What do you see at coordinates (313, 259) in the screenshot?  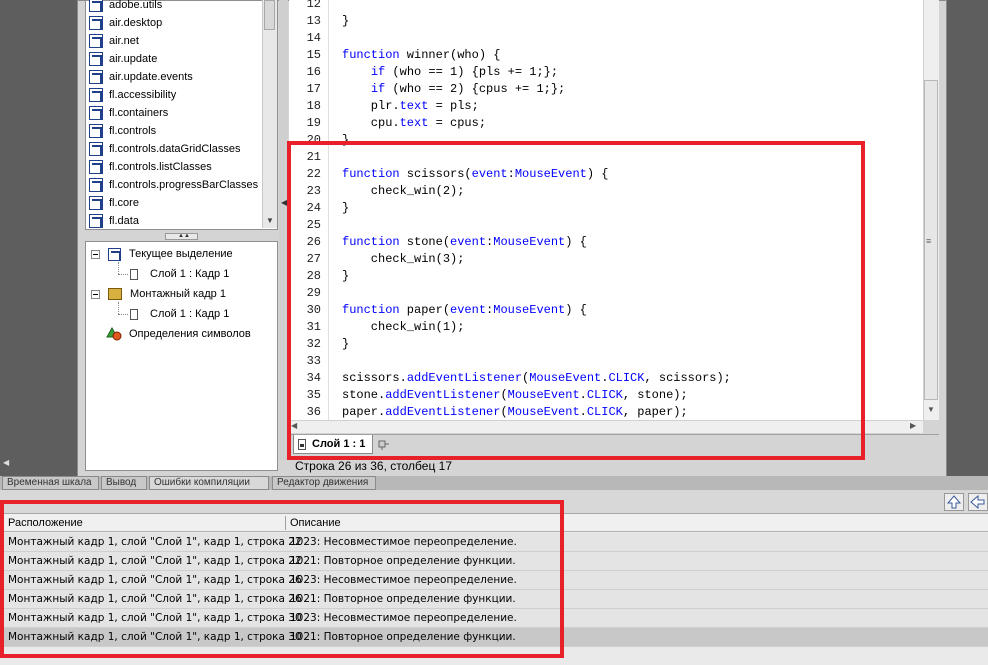 I see `line-number: 27` at bounding box center [313, 259].